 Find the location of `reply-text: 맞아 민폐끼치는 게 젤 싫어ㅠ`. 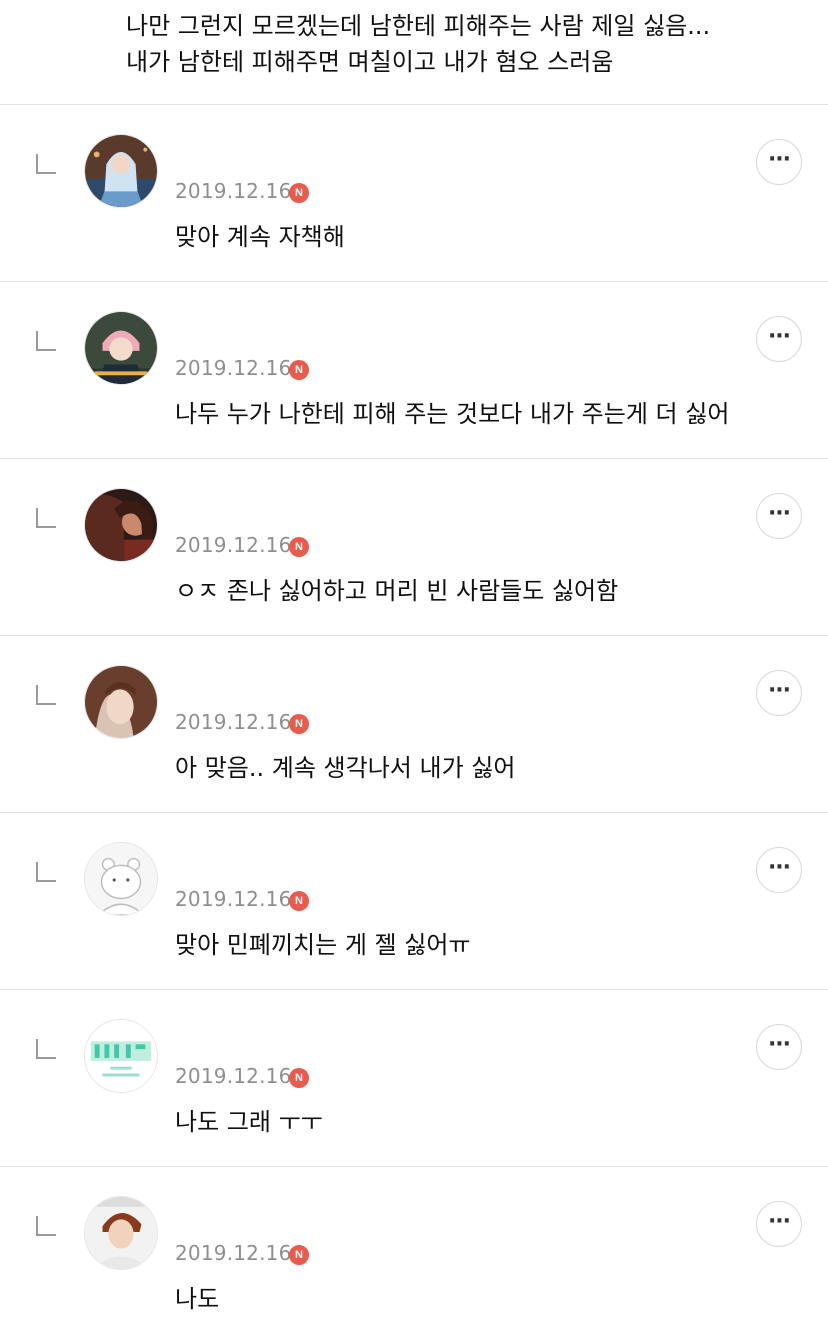

reply-text: 맞아 민폐끼치는 게 젤 싫어ㅠ is located at coordinates (323, 945).